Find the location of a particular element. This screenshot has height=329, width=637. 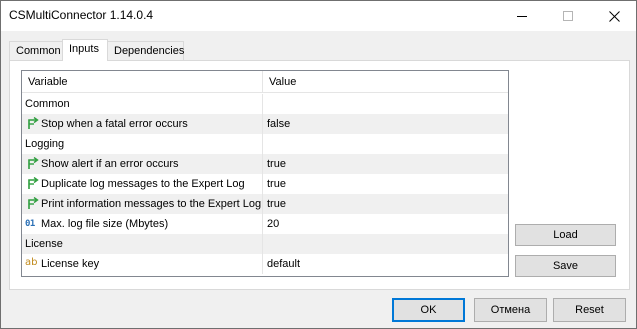

row-label: Logging is located at coordinates (45, 144).